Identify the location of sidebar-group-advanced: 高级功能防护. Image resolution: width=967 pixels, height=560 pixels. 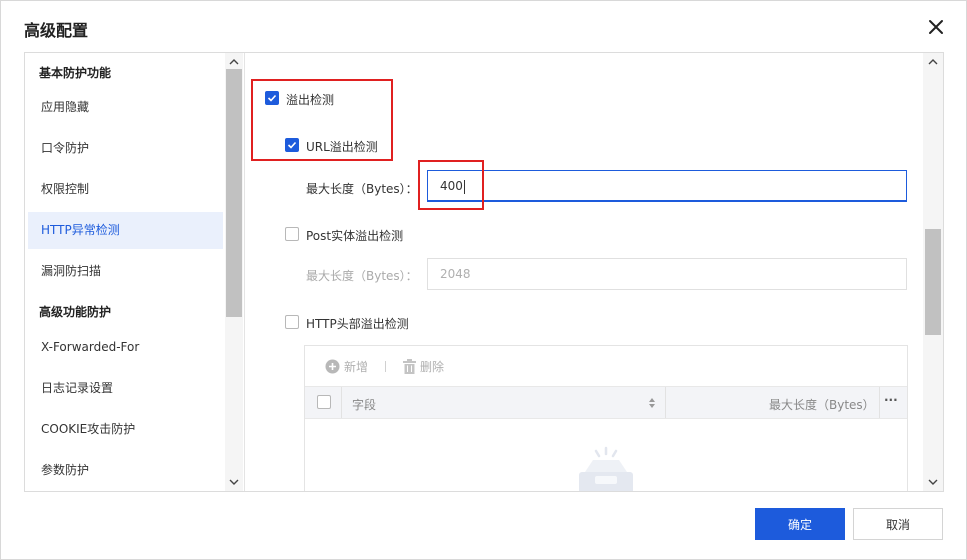
(75, 312).